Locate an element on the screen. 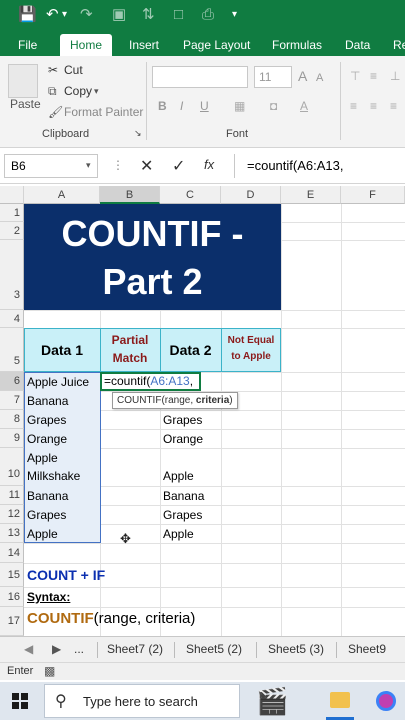 This screenshot has width=405, height=720. print-icon: ⎙ is located at coordinates (208, 15).